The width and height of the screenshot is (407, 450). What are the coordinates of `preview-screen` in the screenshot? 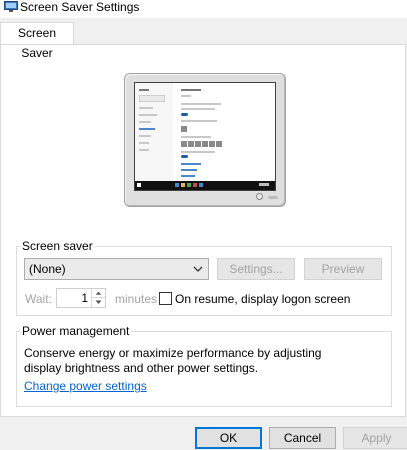 It's located at (205, 136).